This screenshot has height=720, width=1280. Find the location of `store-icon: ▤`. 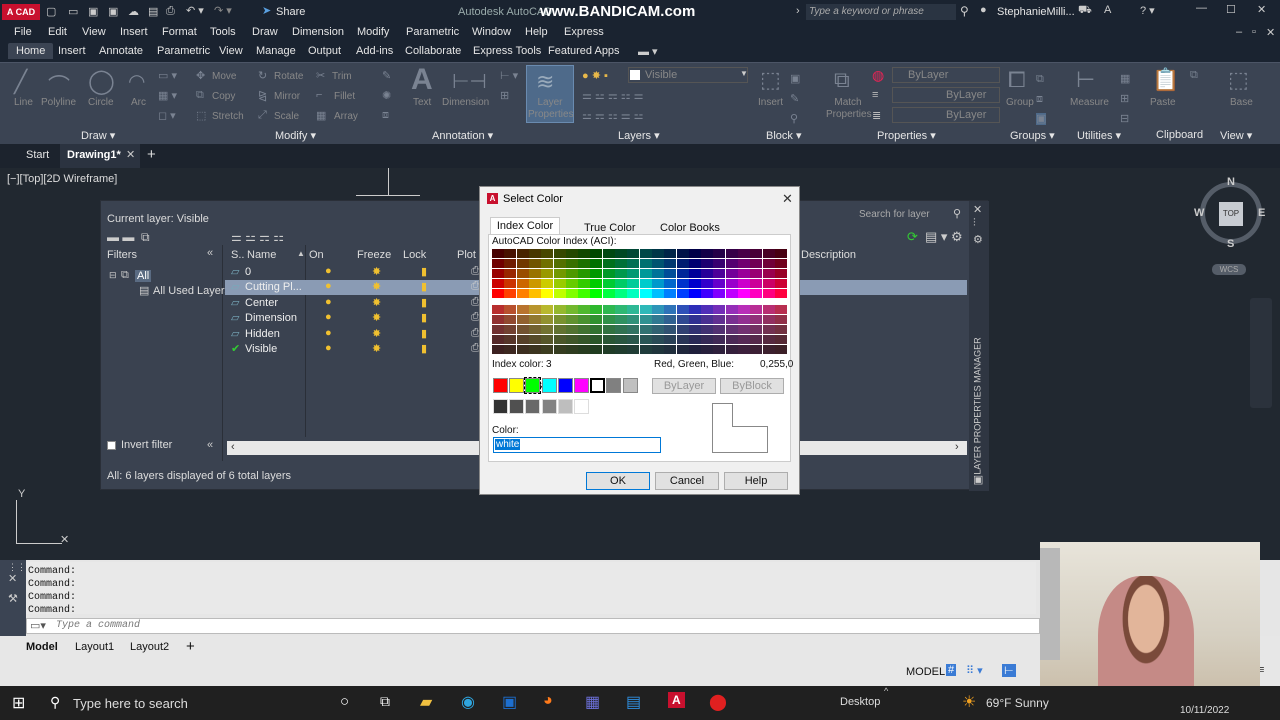

store-icon: ▤ is located at coordinates (633, 702).